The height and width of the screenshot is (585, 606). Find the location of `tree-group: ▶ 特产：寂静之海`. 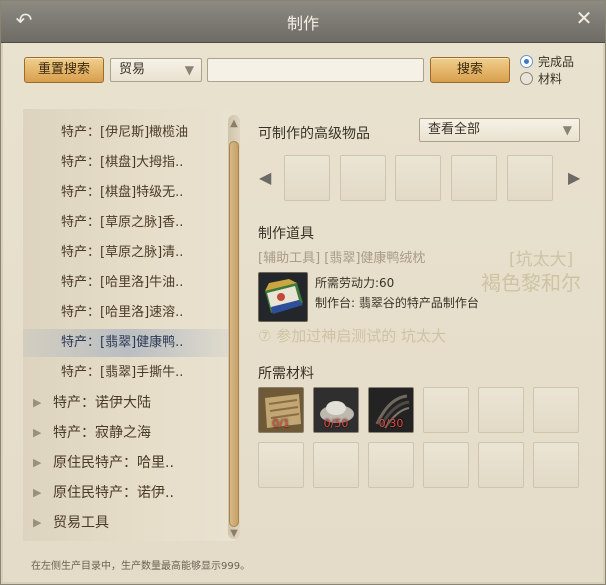

tree-group: ▶ 特产：寂静之海 is located at coordinates (127, 433).